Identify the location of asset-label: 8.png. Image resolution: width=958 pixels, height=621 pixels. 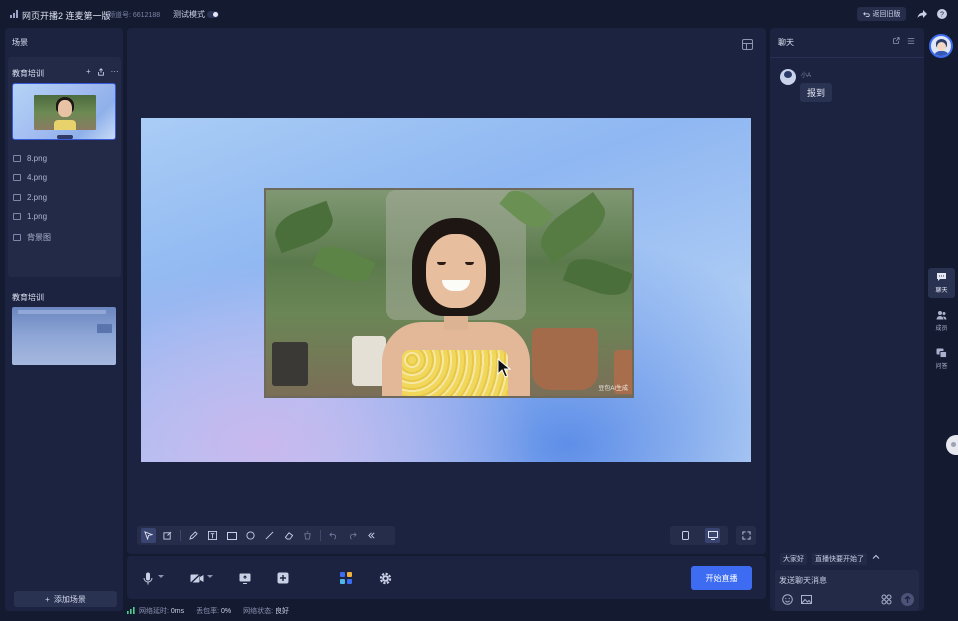
(37, 158).